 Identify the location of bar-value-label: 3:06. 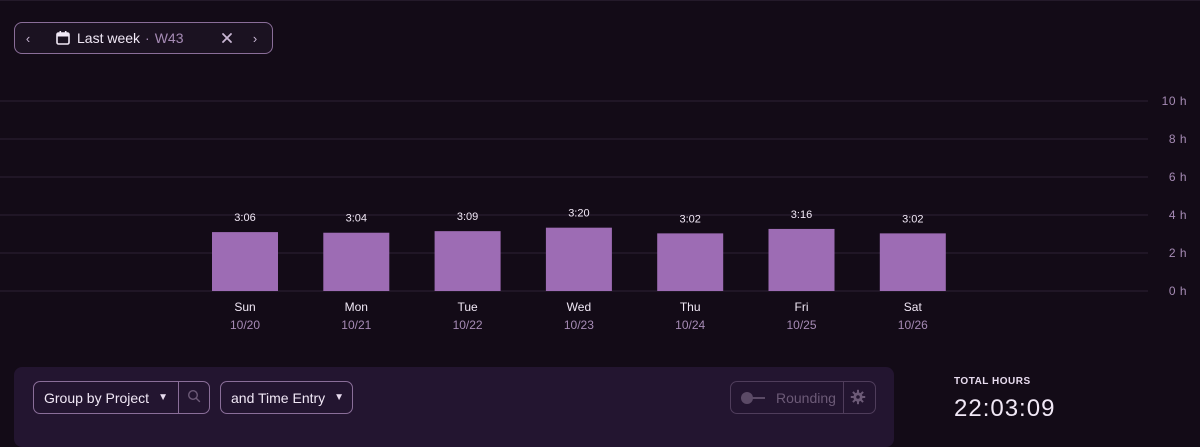
(244, 218).